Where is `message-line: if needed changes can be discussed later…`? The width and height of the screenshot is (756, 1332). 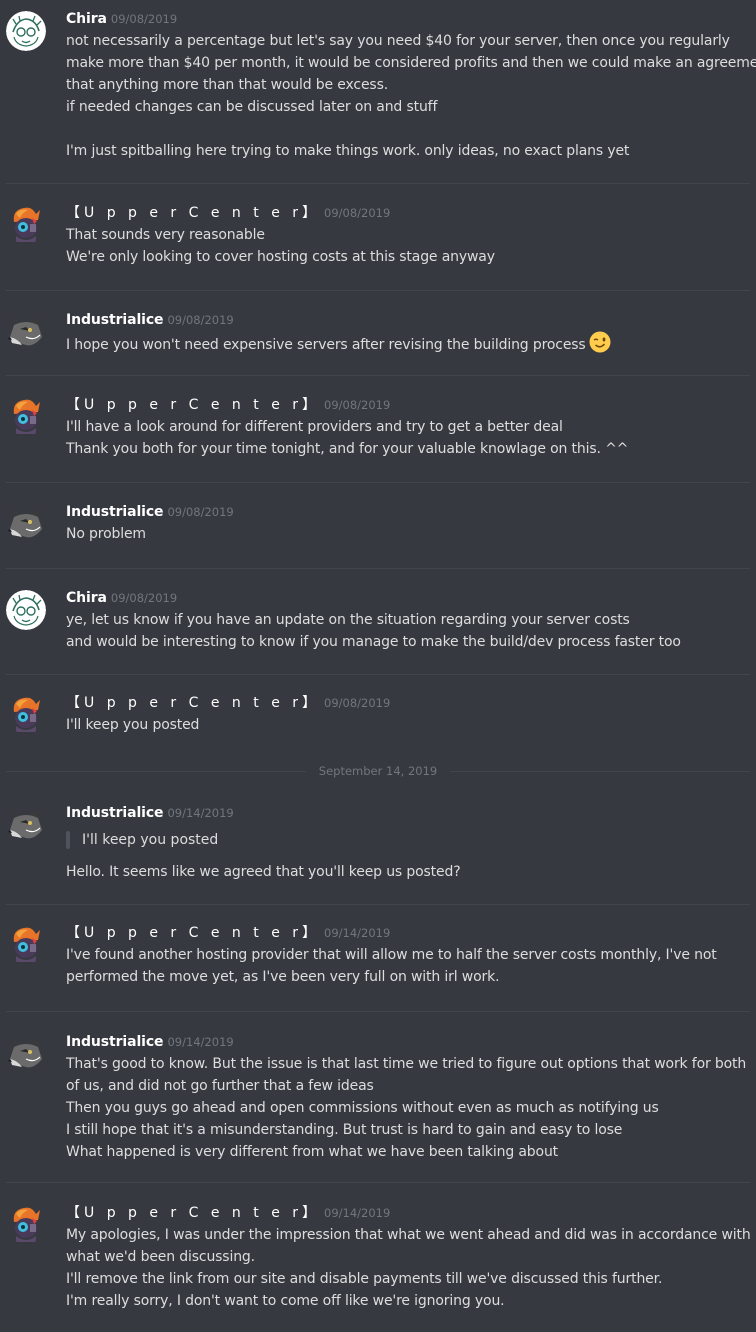 message-line: if needed changes can be discussed later… is located at coordinates (252, 107).